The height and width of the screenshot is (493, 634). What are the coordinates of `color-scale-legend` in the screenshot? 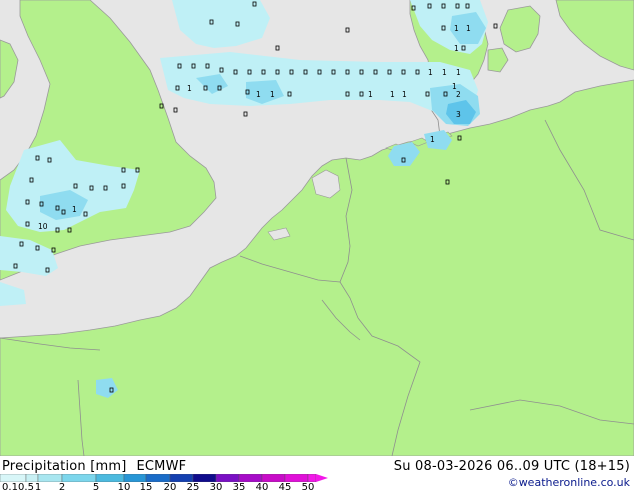 It's located at (164, 478).